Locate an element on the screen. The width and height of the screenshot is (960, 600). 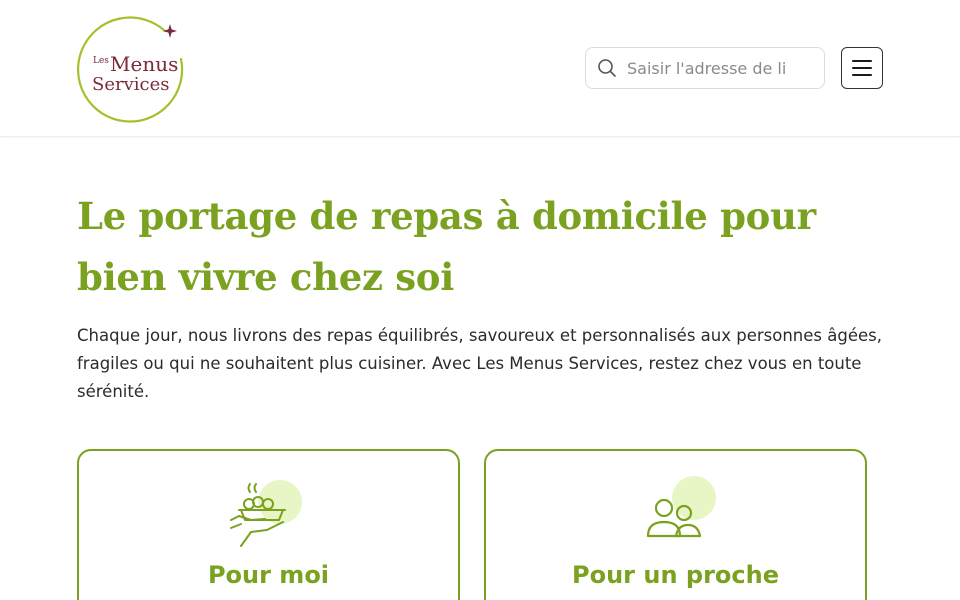
address-search-input is located at coordinates (722, 68).